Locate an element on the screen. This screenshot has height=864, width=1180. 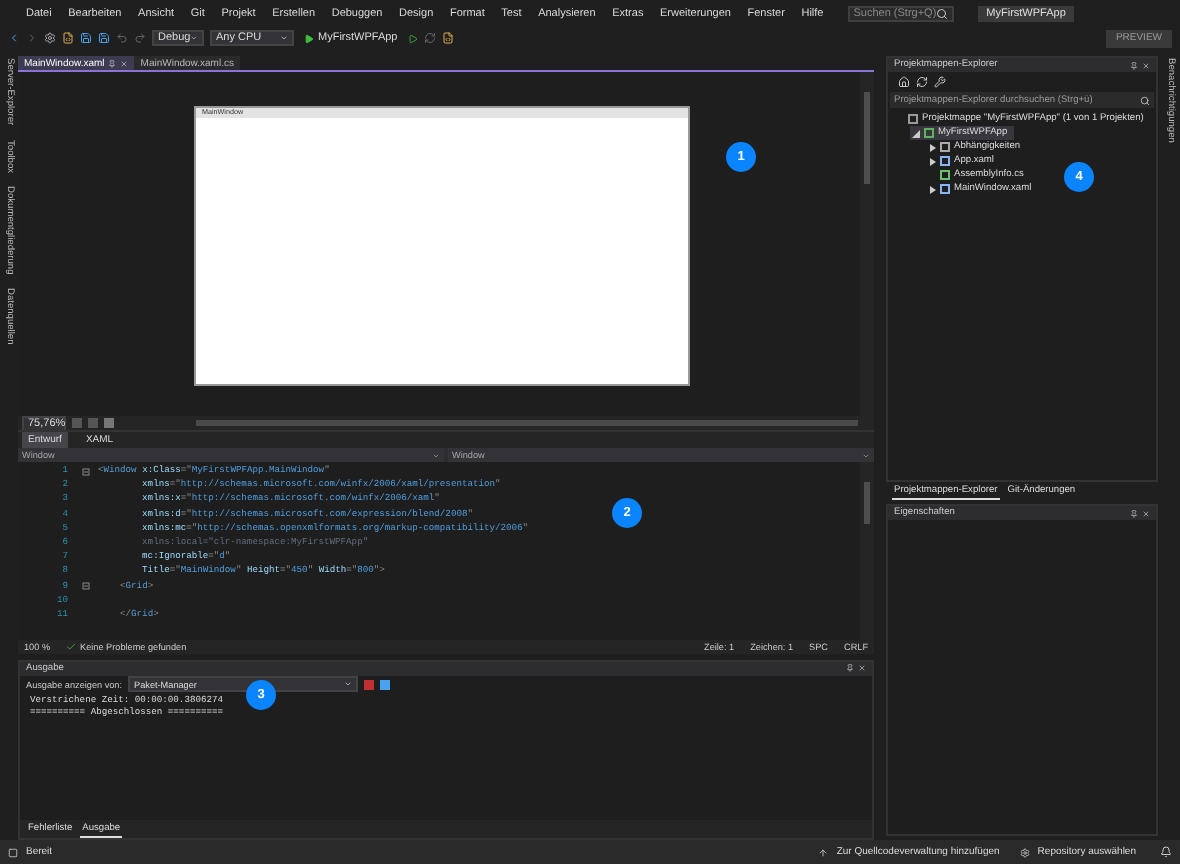
play-icon is located at coordinates (309, 38).